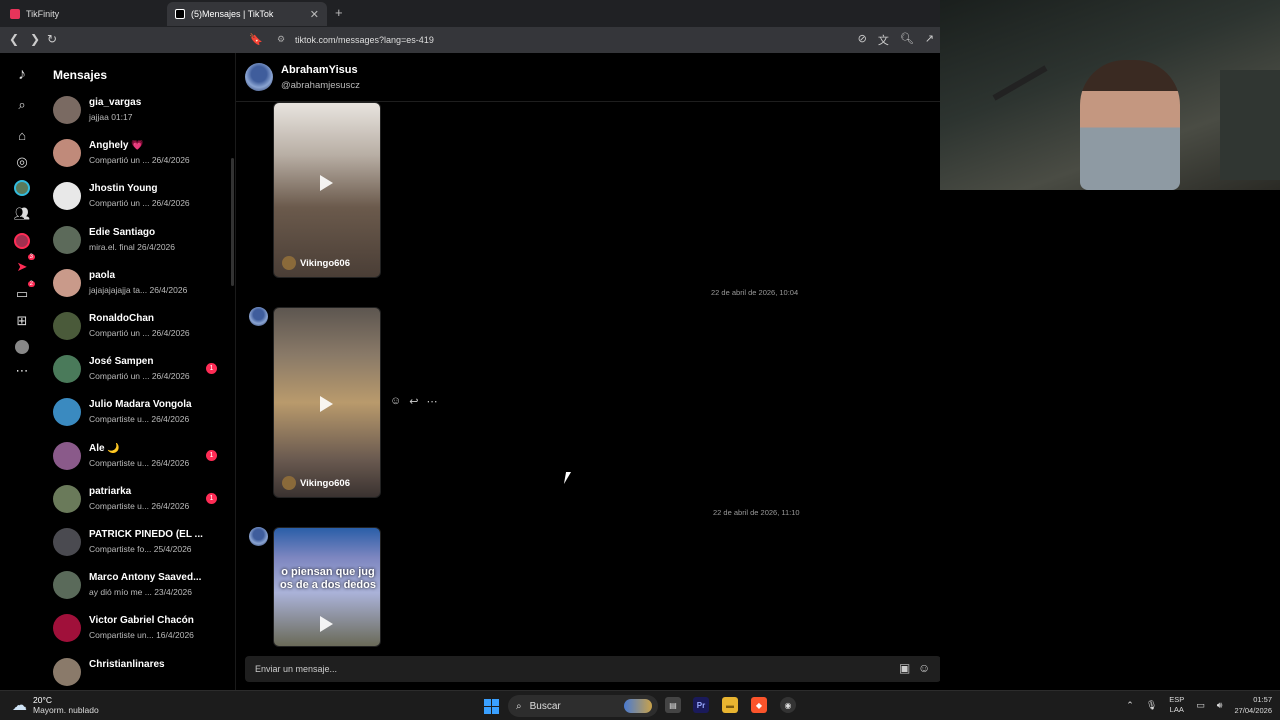 The image size is (1280, 720). What do you see at coordinates (31, 284) in the screenshot?
I see `inbox-badge: 2` at bounding box center [31, 284].